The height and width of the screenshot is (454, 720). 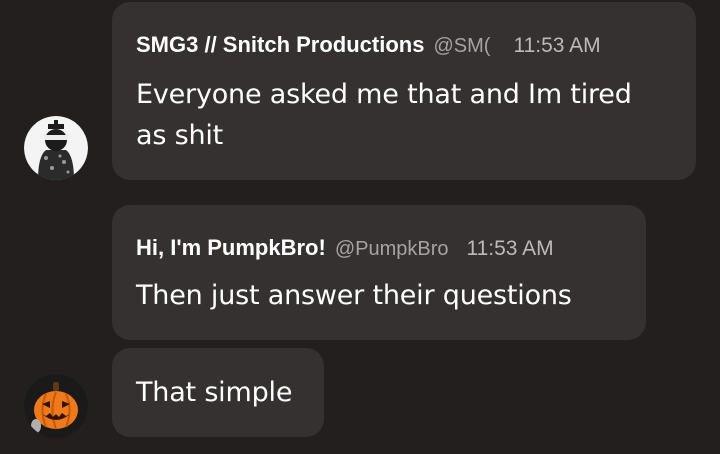 I want to click on message-text-line: as shit, so click(x=180, y=135).